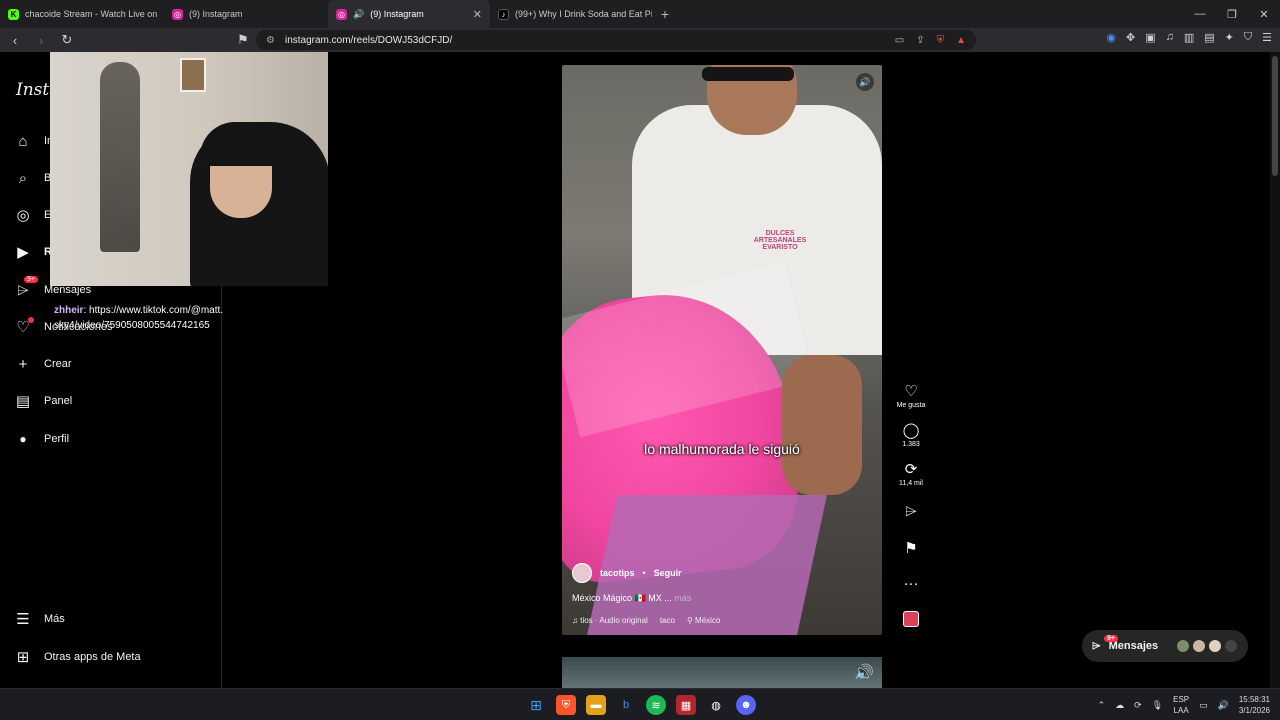 This screenshot has height=720, width=1280. Describe the element at coordinates (243, 40) in the screenshot. I see `bookmark-icon: ⚑` at that location.